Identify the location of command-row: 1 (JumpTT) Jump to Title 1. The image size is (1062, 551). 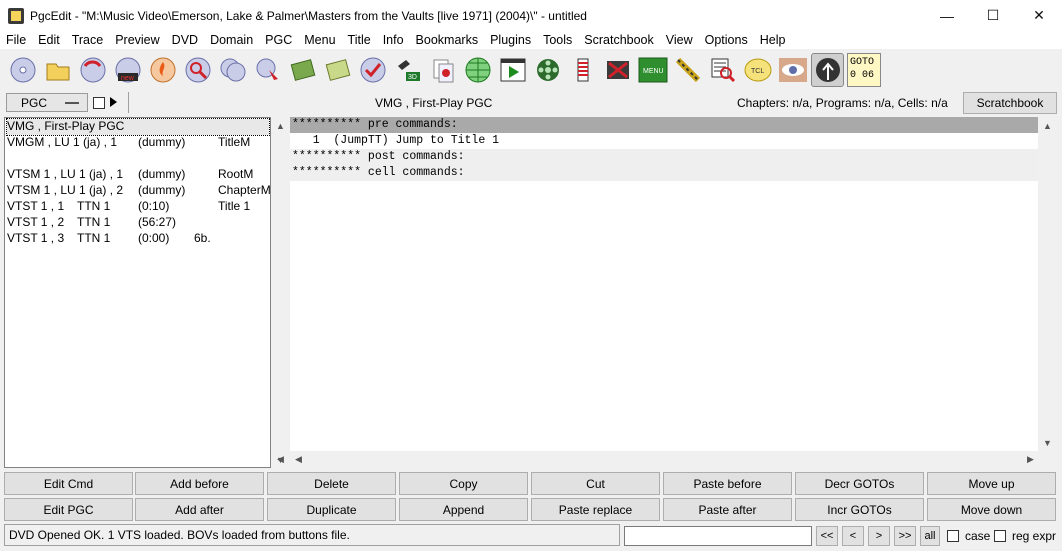
(664, 141).